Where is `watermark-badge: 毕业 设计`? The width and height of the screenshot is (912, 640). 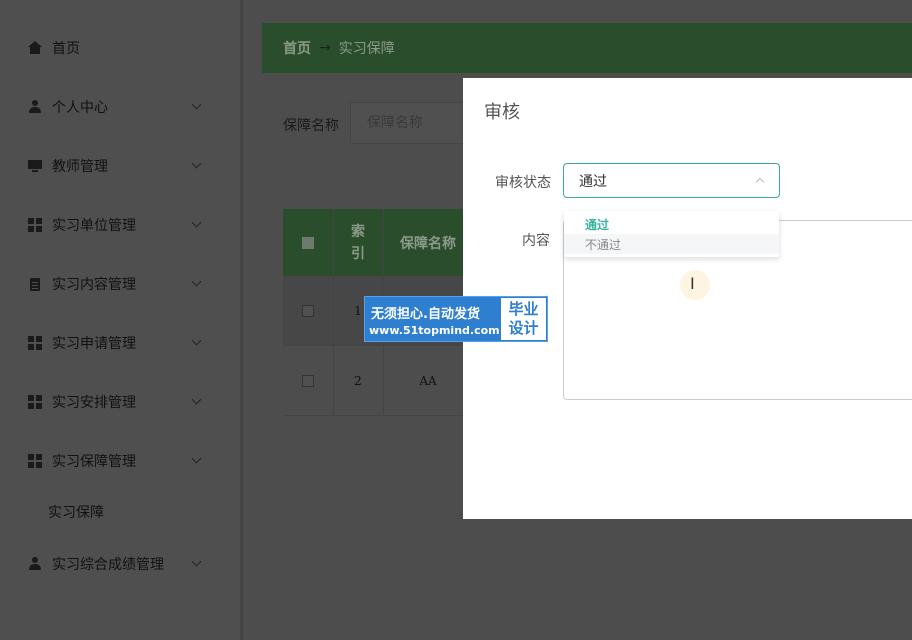
watermark-badge: 毕业 设计 is located at coordinates (523, 319).